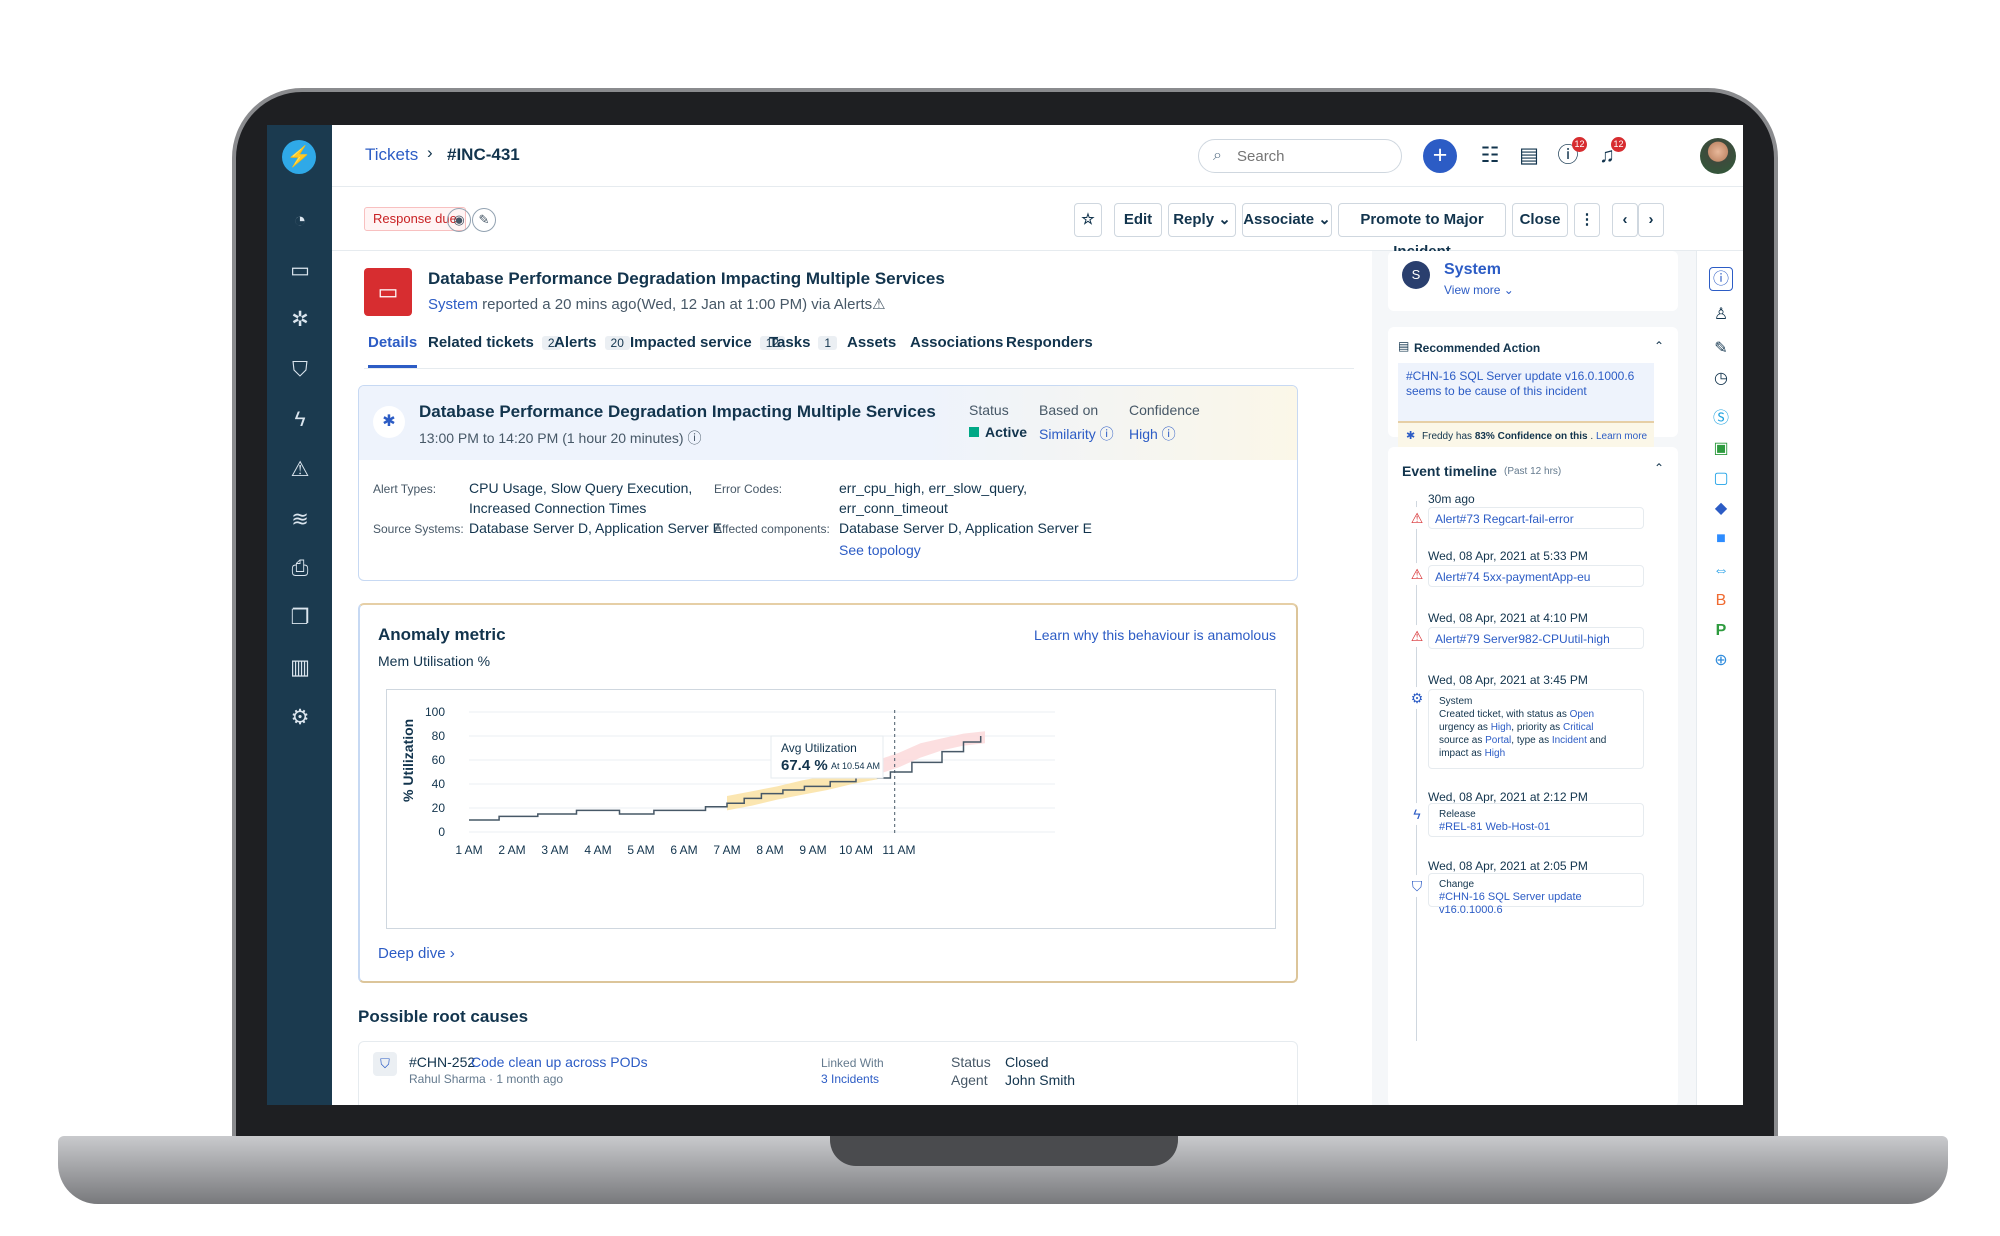 This screenshot has height=1236, width=2000. What do you see at coordinates (300, 420) in the screenshot?
I see `releases-icon: ϟ` at bounding box center [300, 420].